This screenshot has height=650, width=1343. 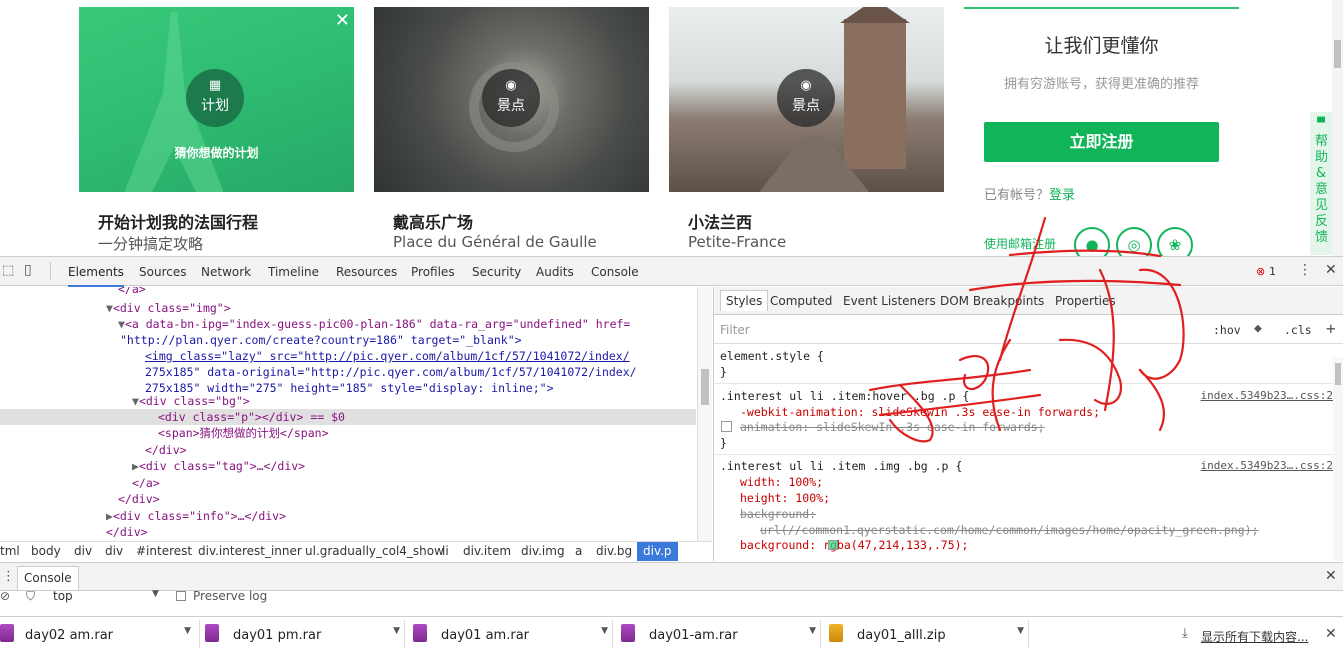 What do you see at coordinates (720, 221) in the screenshot?
I see `card-title: 小法兰西` at bounding box center [720, 221].